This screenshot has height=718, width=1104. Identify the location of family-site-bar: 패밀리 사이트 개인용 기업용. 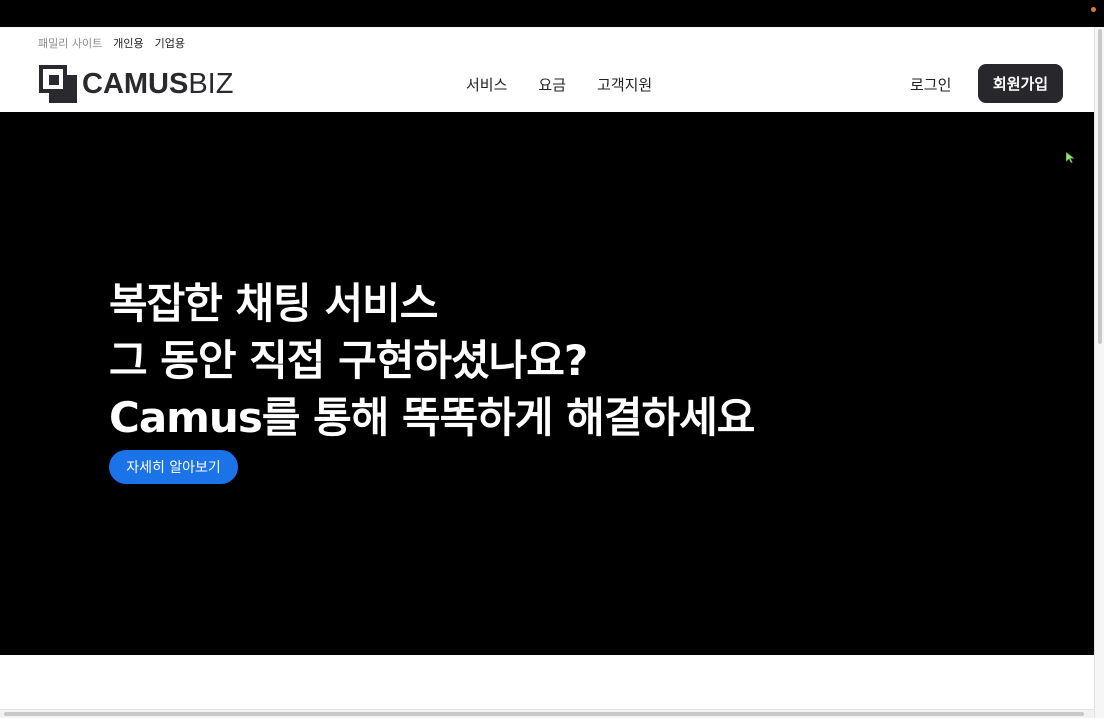
(111, 43).